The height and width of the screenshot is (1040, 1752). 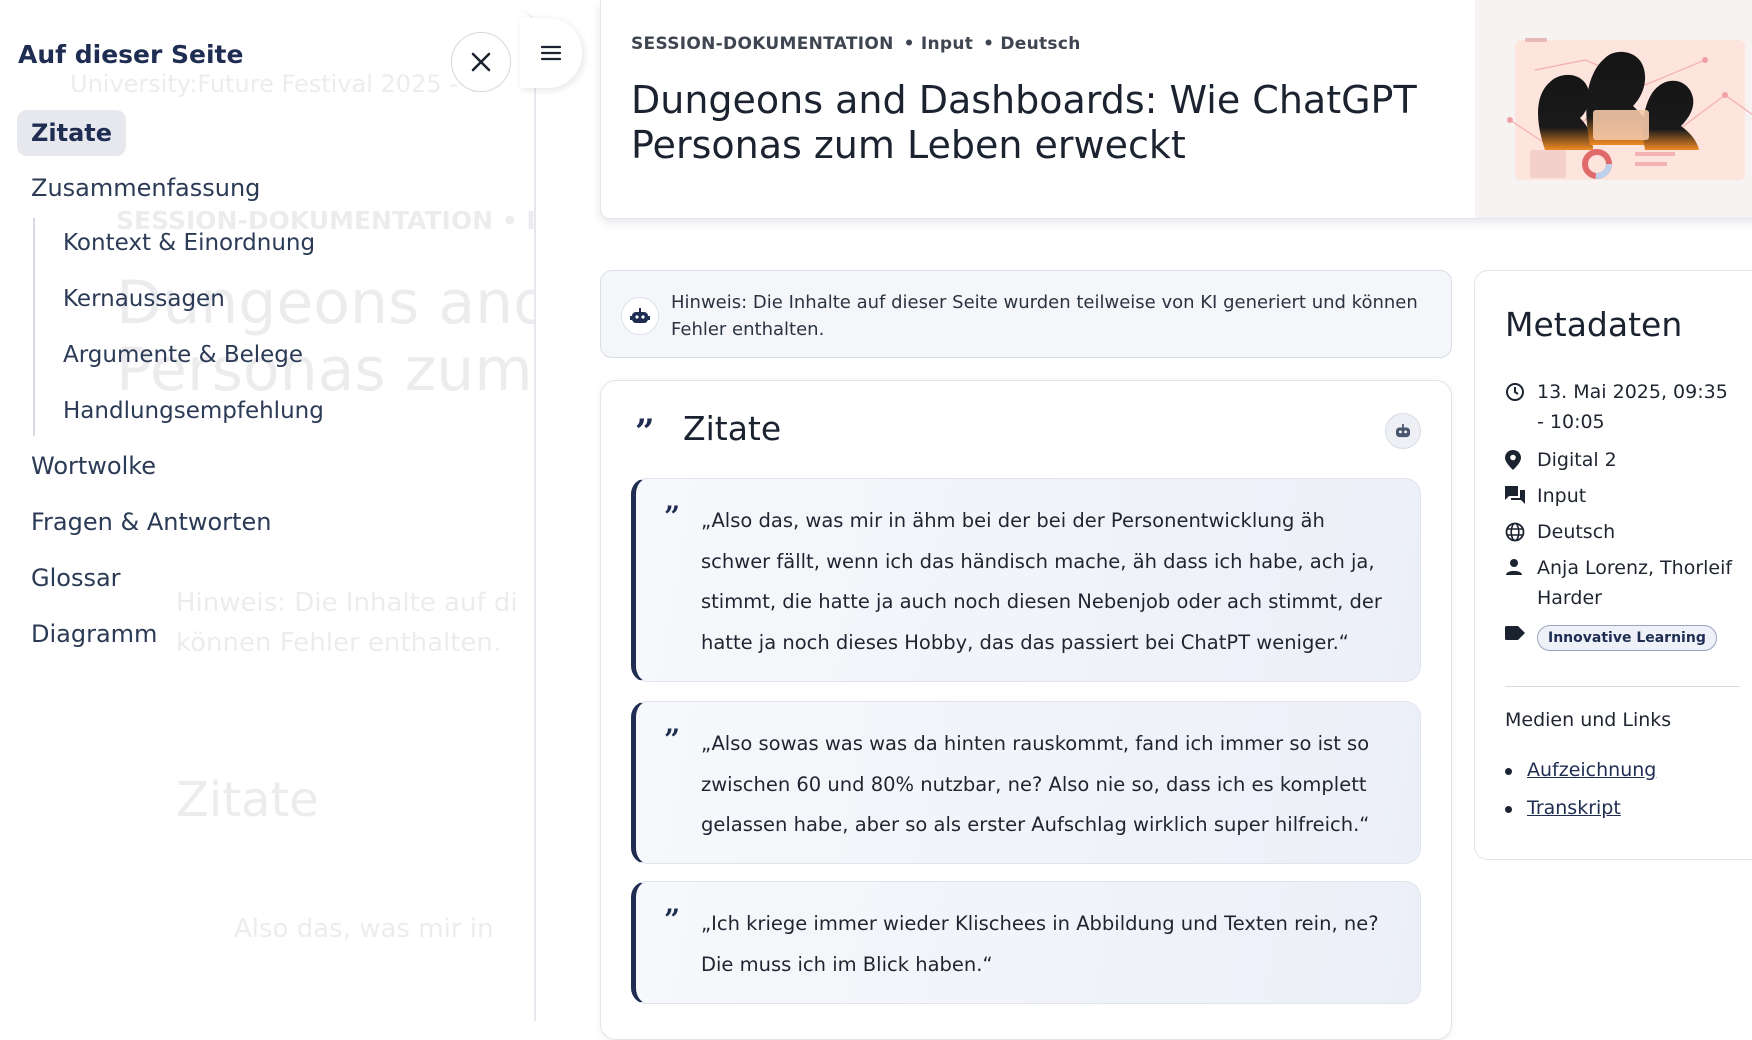 I want to click on list-item: Aufzeichnung, so click(x=1580, y=770).